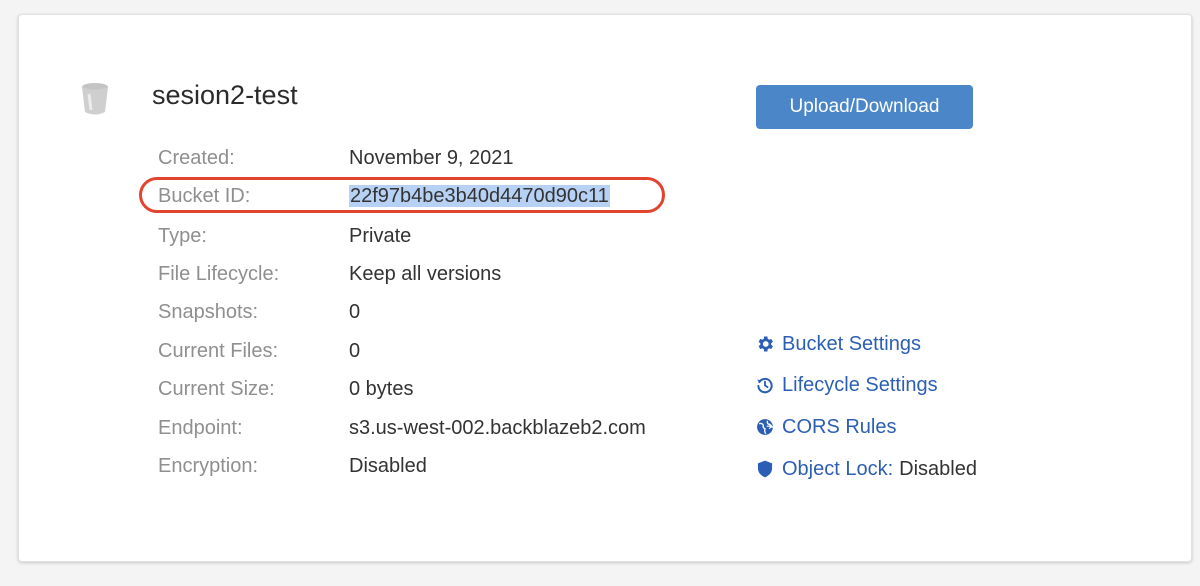  What do you see at coordinates (216, 389) in the screenshot?
I see `current-size-label: Current Size:` at bounding box center [216, 389].